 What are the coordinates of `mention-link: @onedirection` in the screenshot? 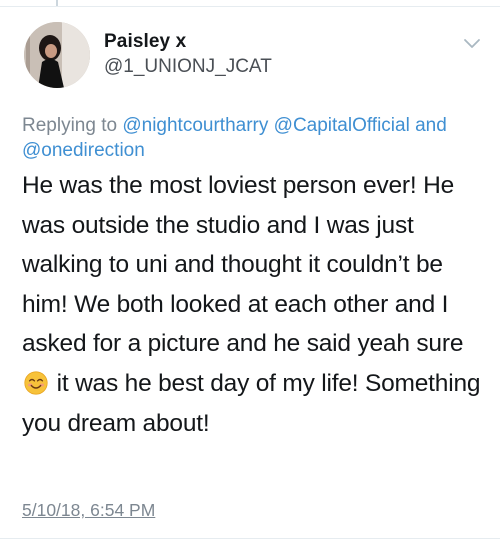 It's located at (83, 150).